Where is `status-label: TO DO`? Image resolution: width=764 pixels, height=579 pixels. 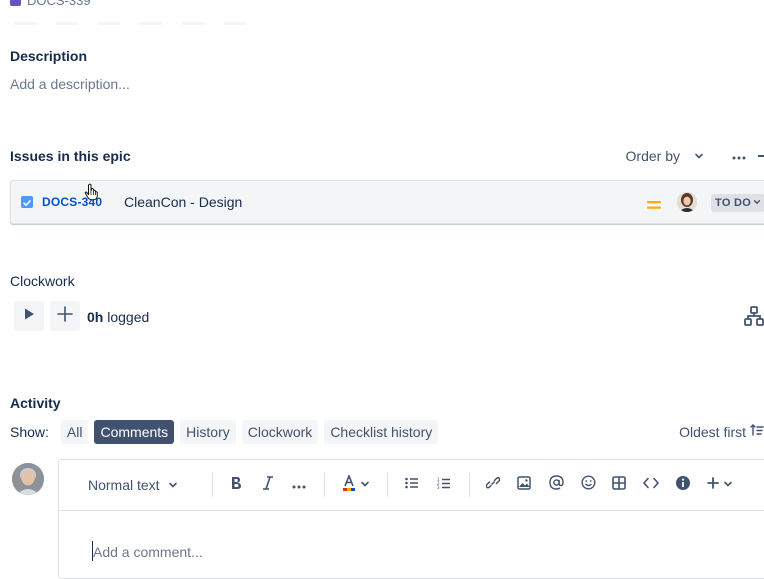 status-label: TO DO is located at coordinates (733, 203).